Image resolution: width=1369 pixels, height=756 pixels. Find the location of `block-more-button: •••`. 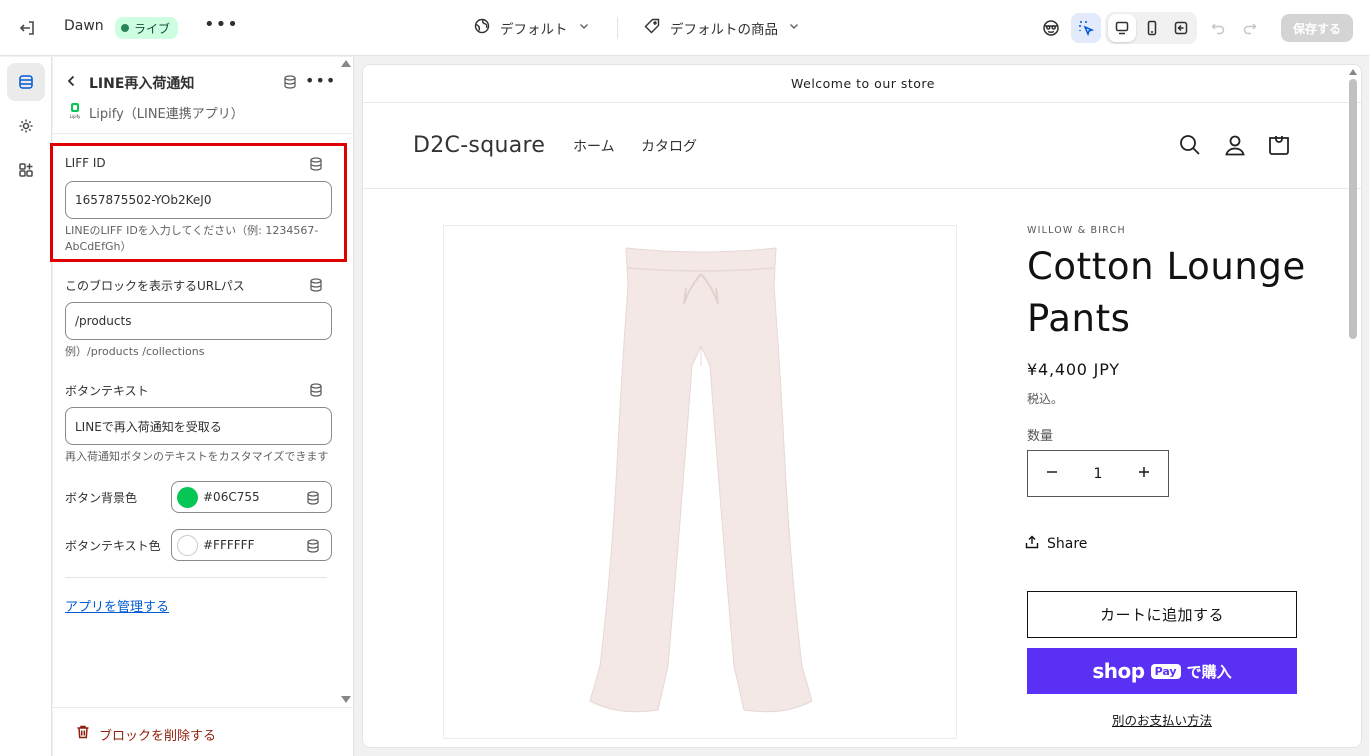

block-more-button: ••• is located at coordinates (320, 80).